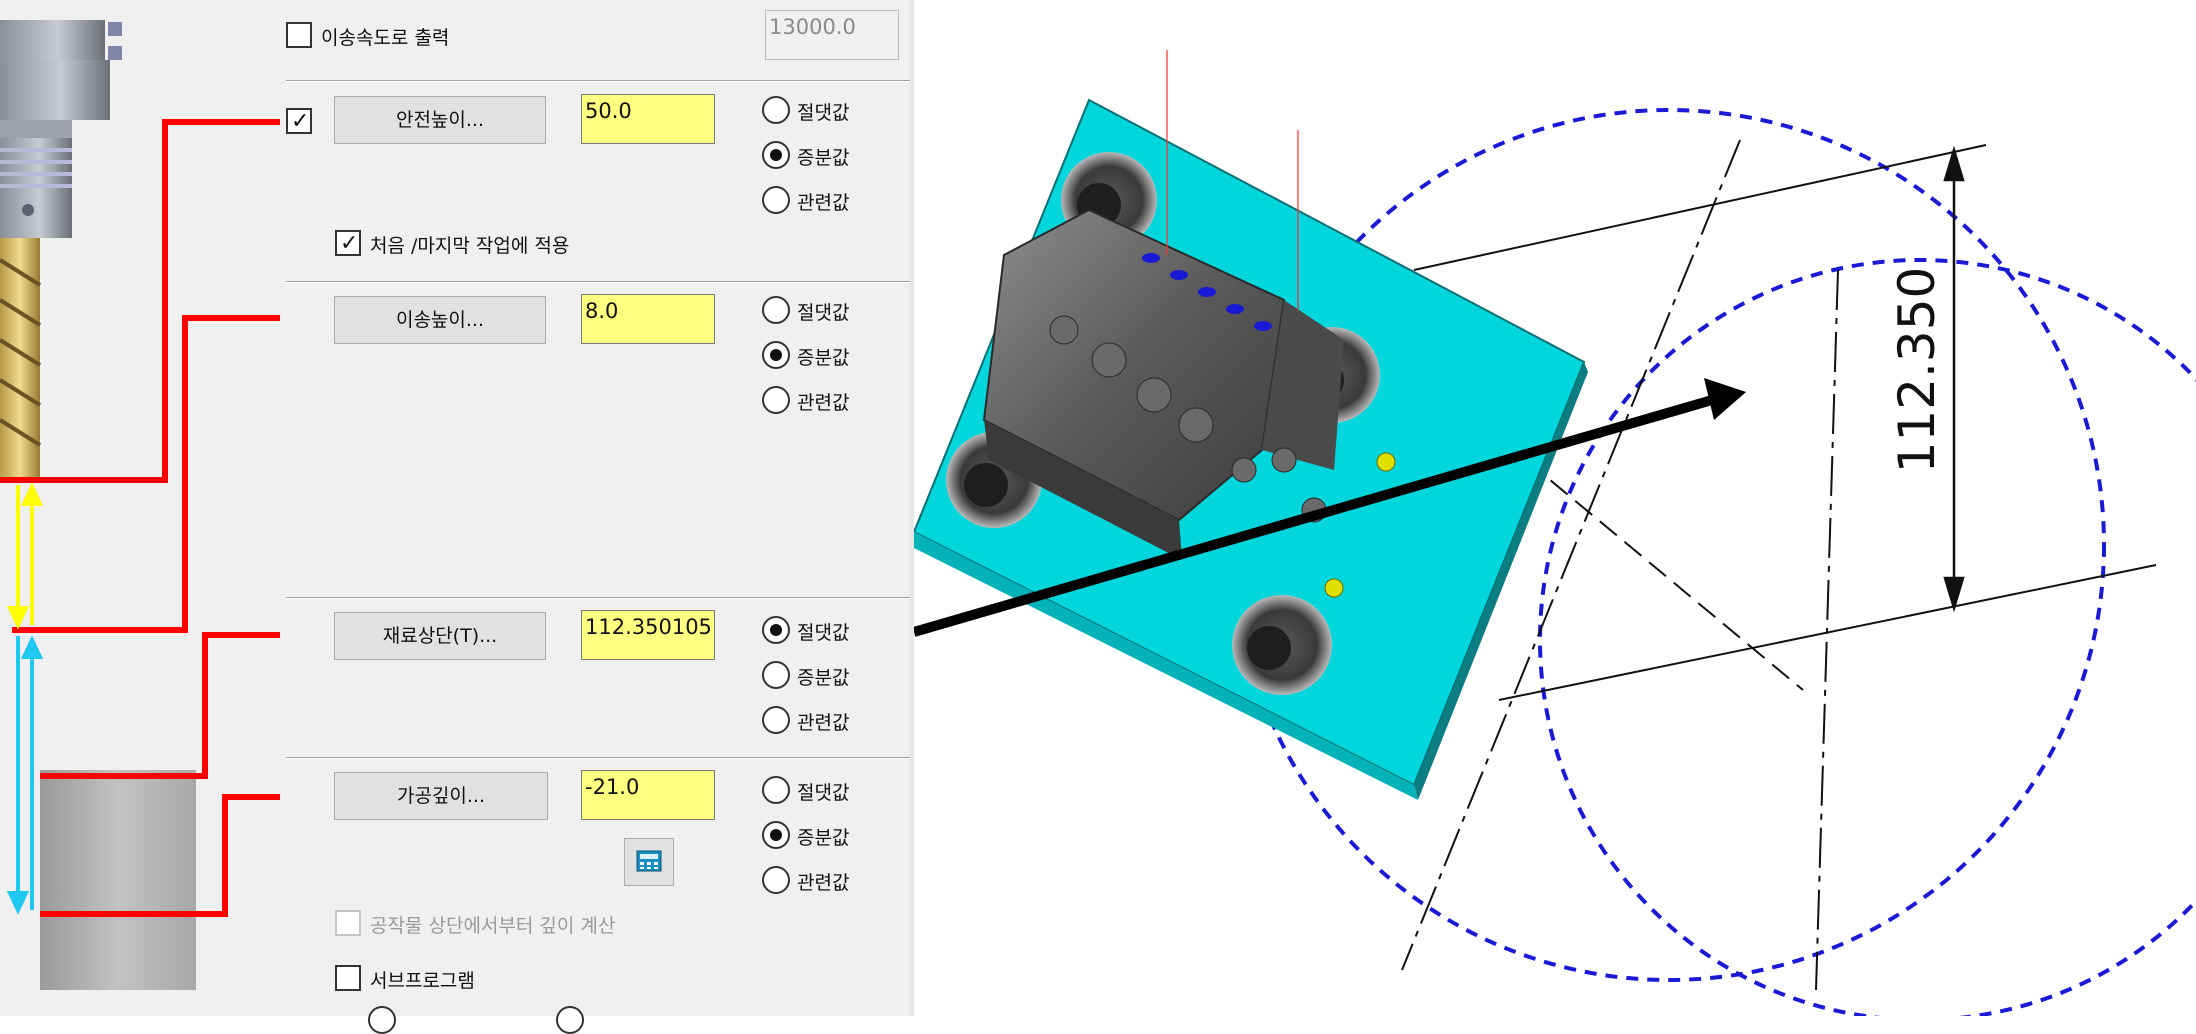  I want to click on drill-icon, so click(21, 359).